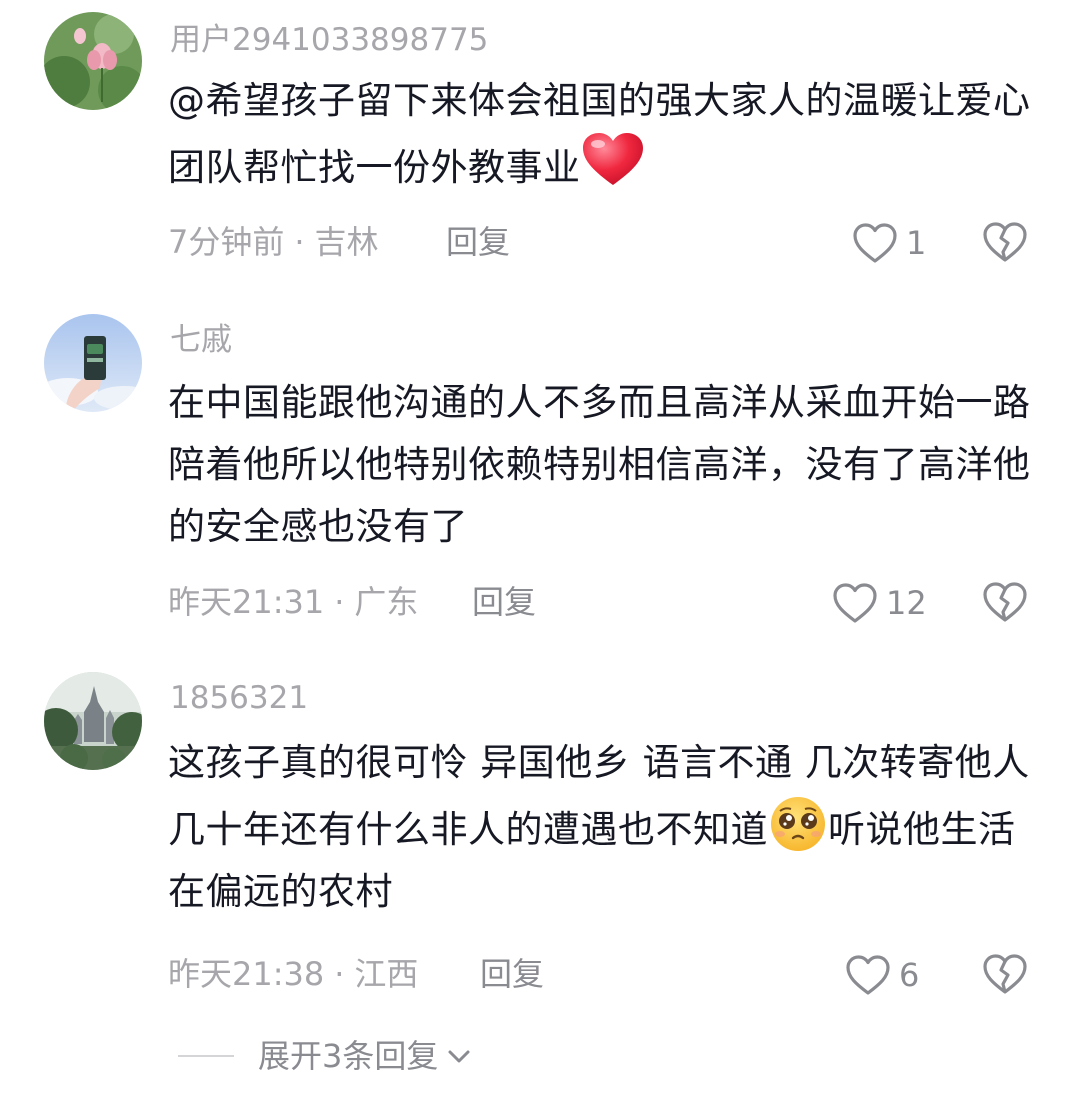 The height and width of the screenshot is (1100, 1080). I want to click on lotus-photo-icon, so click(93, 61).